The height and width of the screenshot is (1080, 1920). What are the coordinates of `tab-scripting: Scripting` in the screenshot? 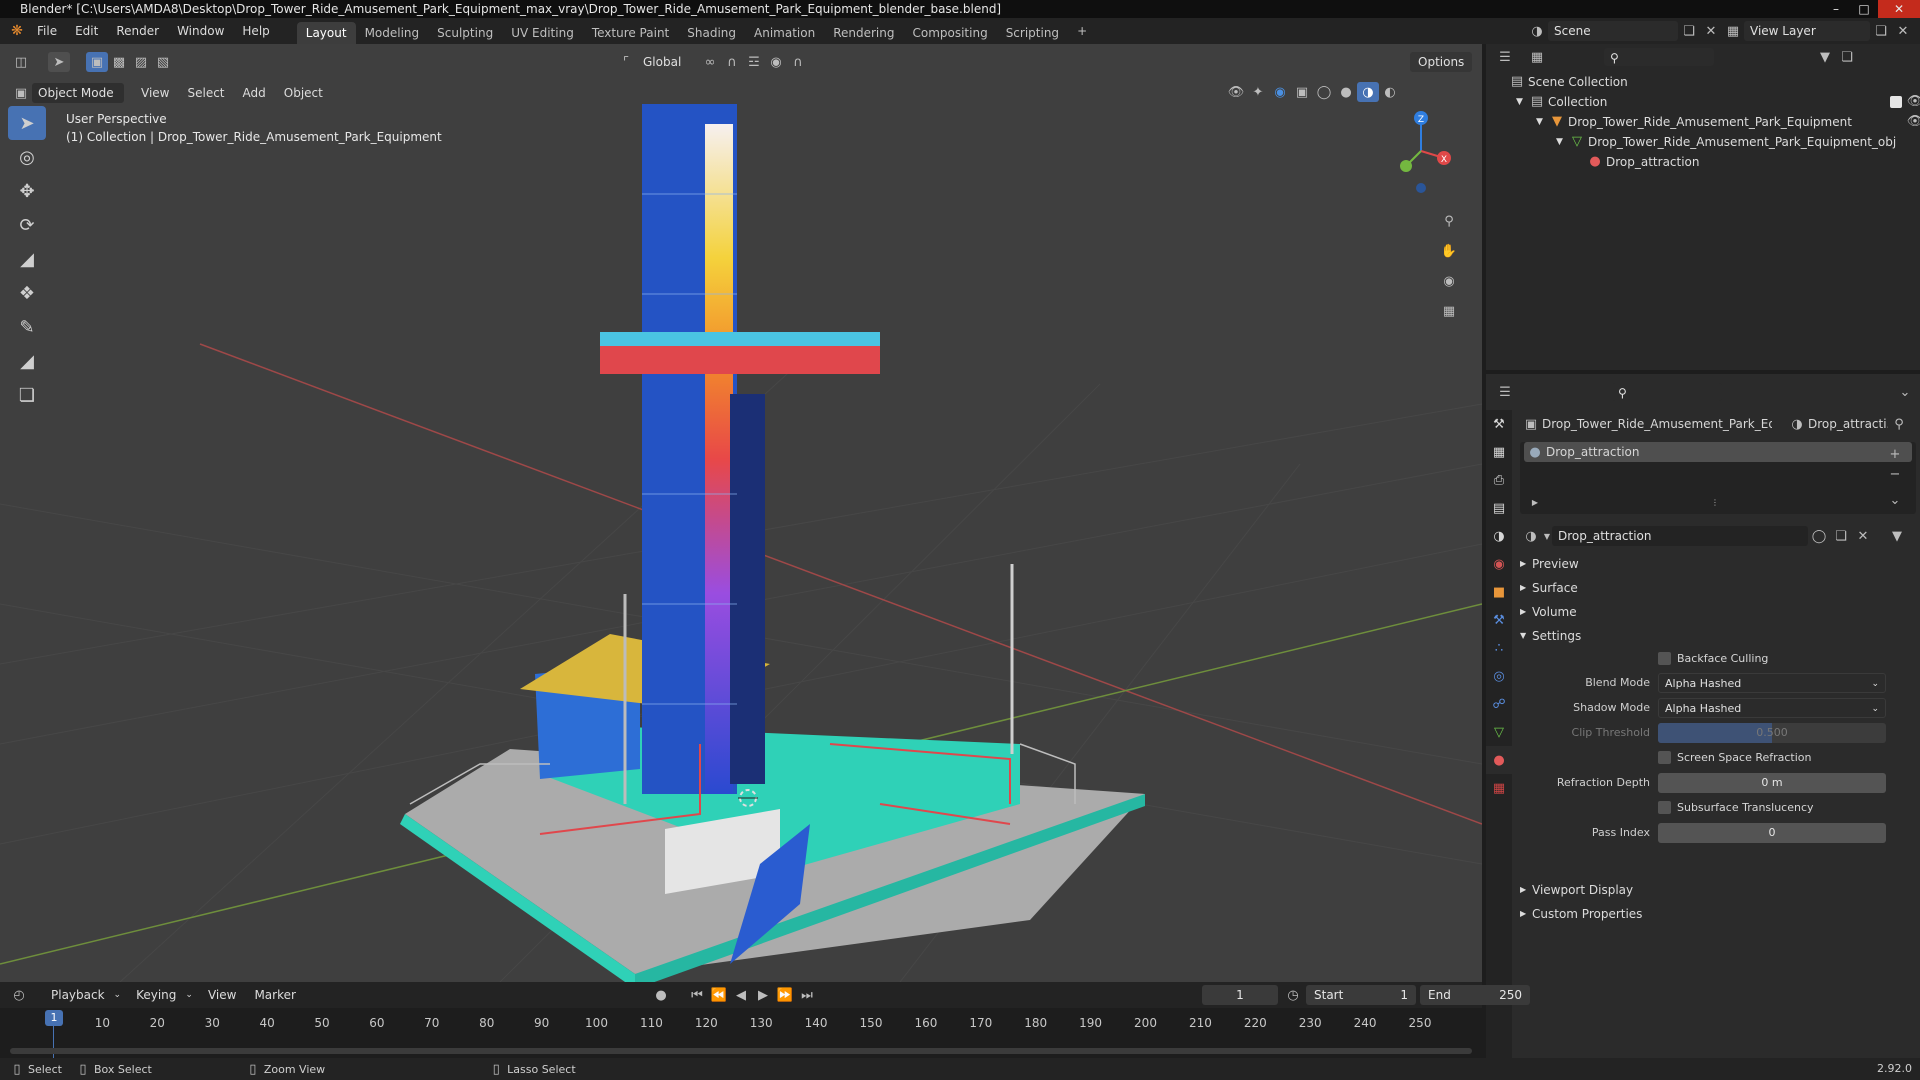 It's located at (1032, 33).